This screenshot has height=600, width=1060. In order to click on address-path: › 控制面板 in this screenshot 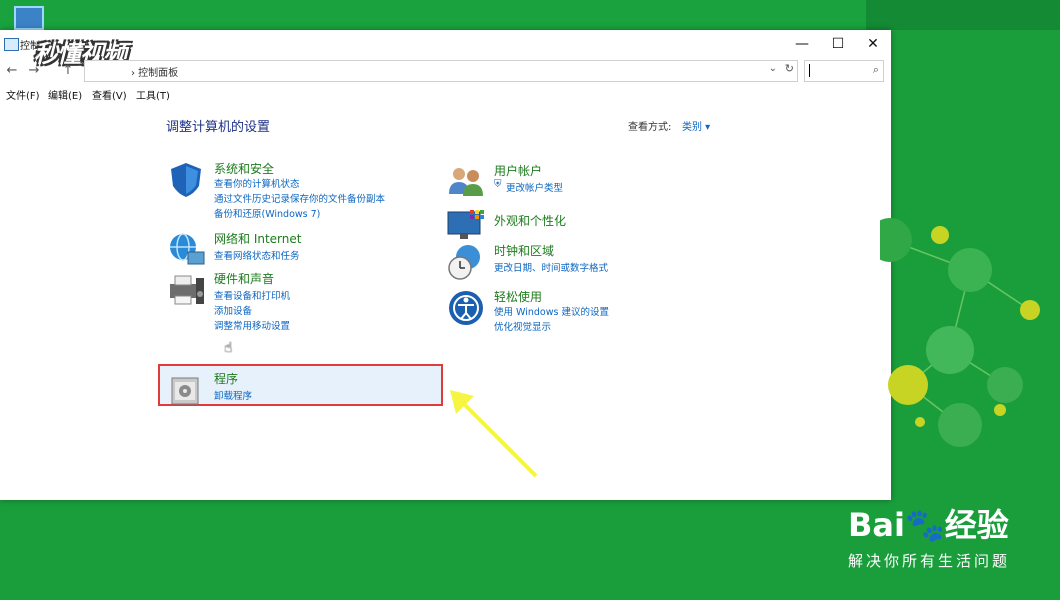, I will do `click(155, 73)`.